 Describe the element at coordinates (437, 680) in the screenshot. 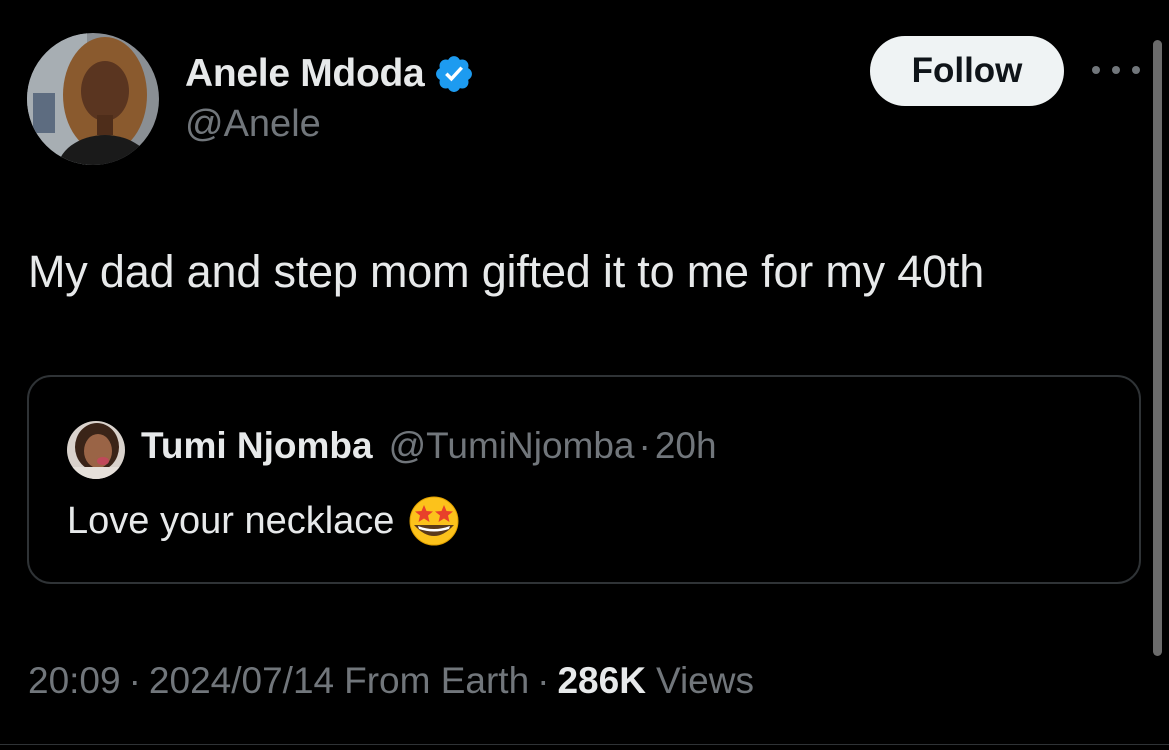

I see `tweet-location: From Earth` at that location.